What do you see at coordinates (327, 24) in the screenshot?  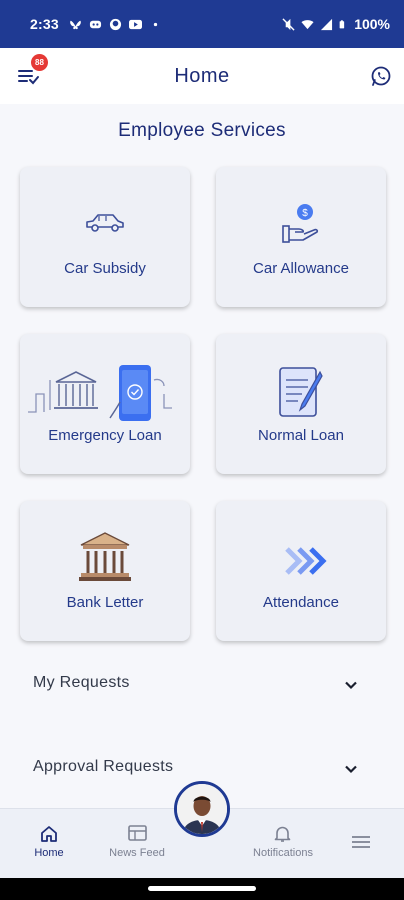 I see `signal-icon` at bounding box center [327, 24].